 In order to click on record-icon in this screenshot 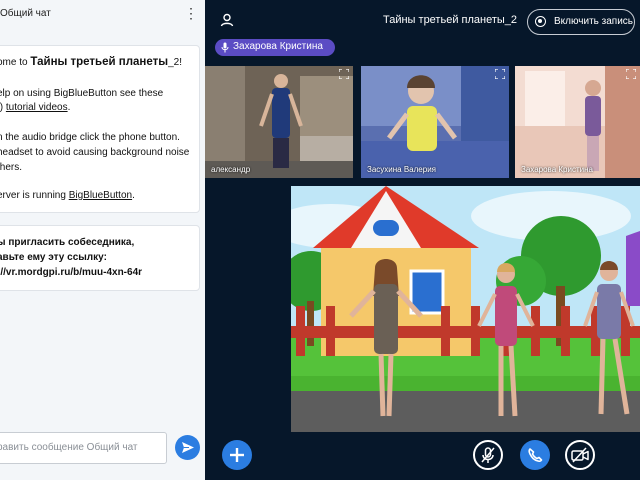, I will do `click(540, 21)`.